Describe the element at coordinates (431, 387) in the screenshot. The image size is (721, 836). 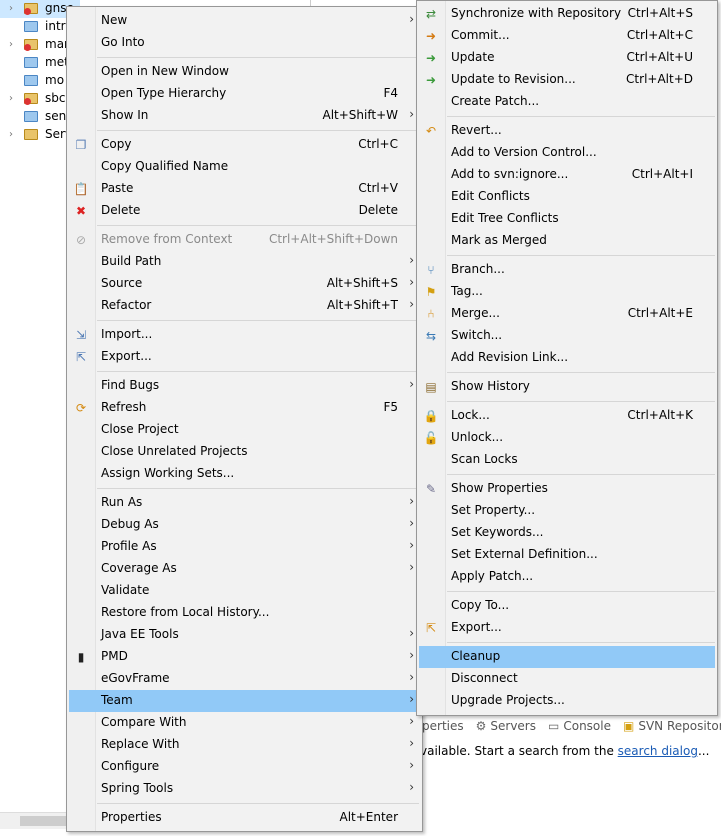
I see `history-icon: ▤` at that location.